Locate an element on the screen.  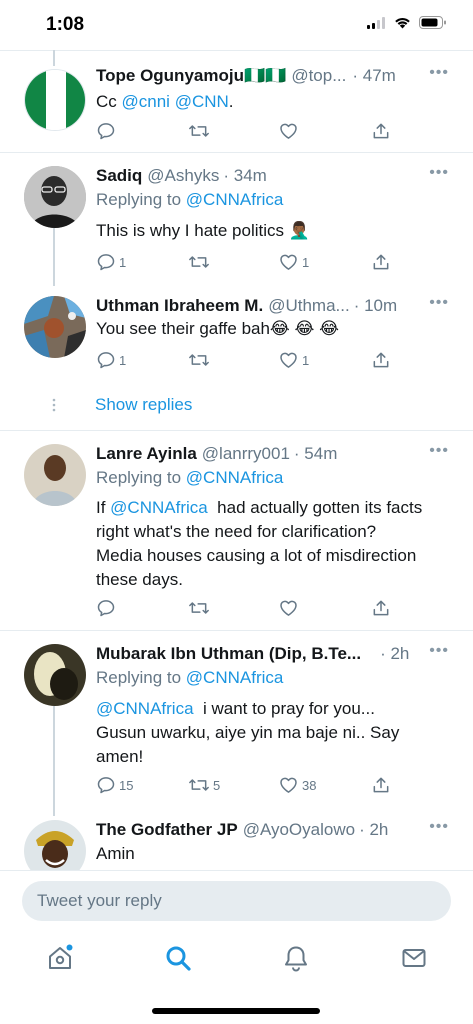
notifications-icon is located at coordinates (296, 959).